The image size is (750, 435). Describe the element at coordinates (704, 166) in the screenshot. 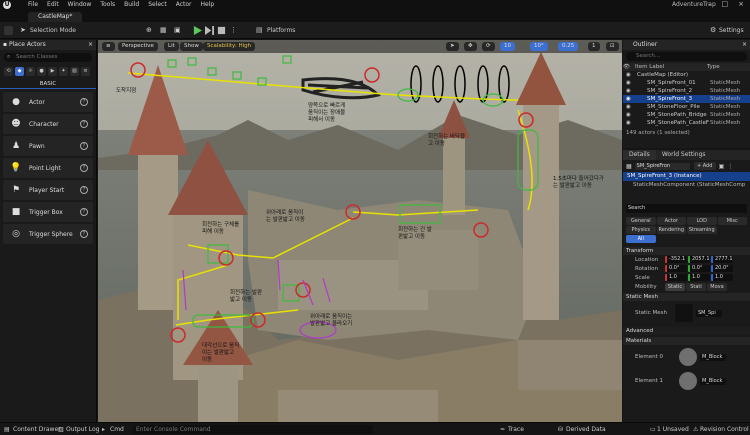

I see `add-component-button: + Add` at that location.